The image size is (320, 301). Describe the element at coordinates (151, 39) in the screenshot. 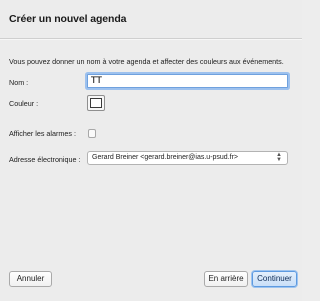

I see `header-divider-highlight` at that location.